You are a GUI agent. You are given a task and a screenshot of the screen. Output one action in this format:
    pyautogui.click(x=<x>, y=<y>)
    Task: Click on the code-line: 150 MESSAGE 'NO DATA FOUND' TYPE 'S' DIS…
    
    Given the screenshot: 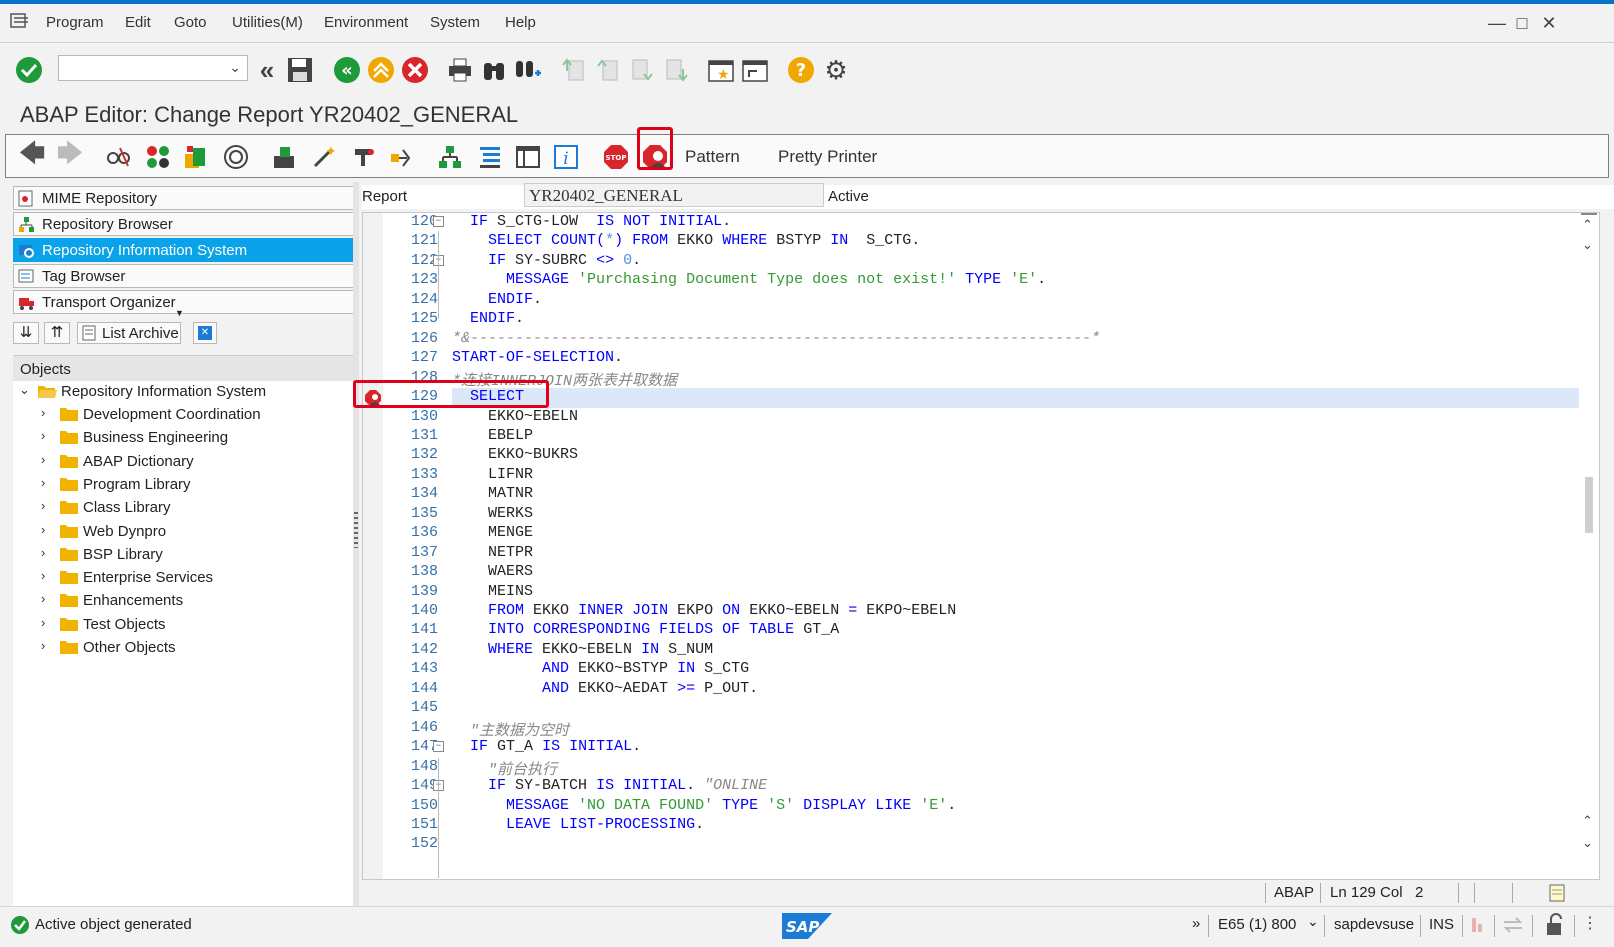 What is the action you would take?
    pyautogui.click(x=981, y=807)
    